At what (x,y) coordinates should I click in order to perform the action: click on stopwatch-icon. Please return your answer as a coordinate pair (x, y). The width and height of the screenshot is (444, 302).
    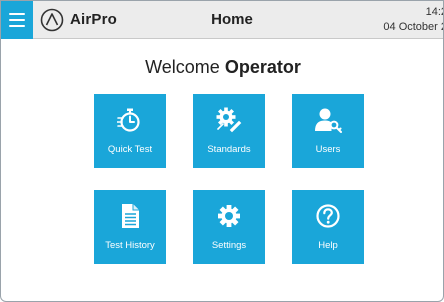
    Looking at the image, I should click on (130, 120).